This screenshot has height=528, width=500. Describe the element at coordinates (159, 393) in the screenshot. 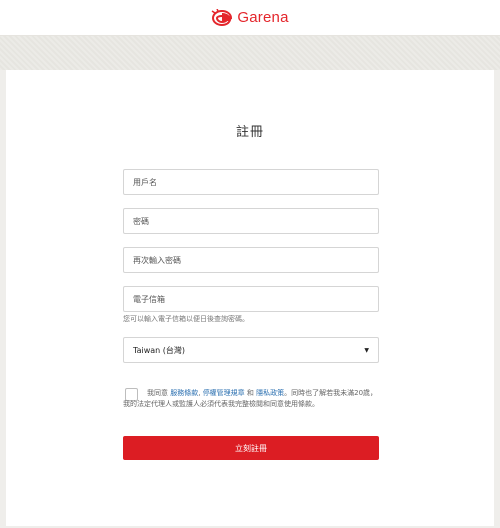

I see `terms-prefix: 我同意` at that location.